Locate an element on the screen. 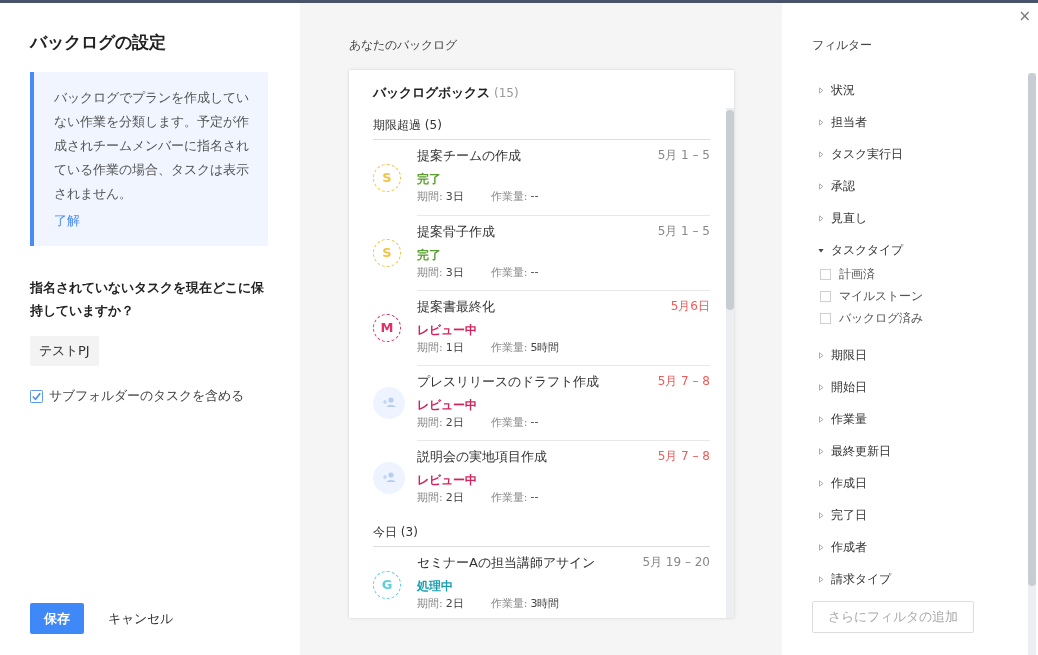  task-date: 5月6日 is located at coordinates (690, 306).